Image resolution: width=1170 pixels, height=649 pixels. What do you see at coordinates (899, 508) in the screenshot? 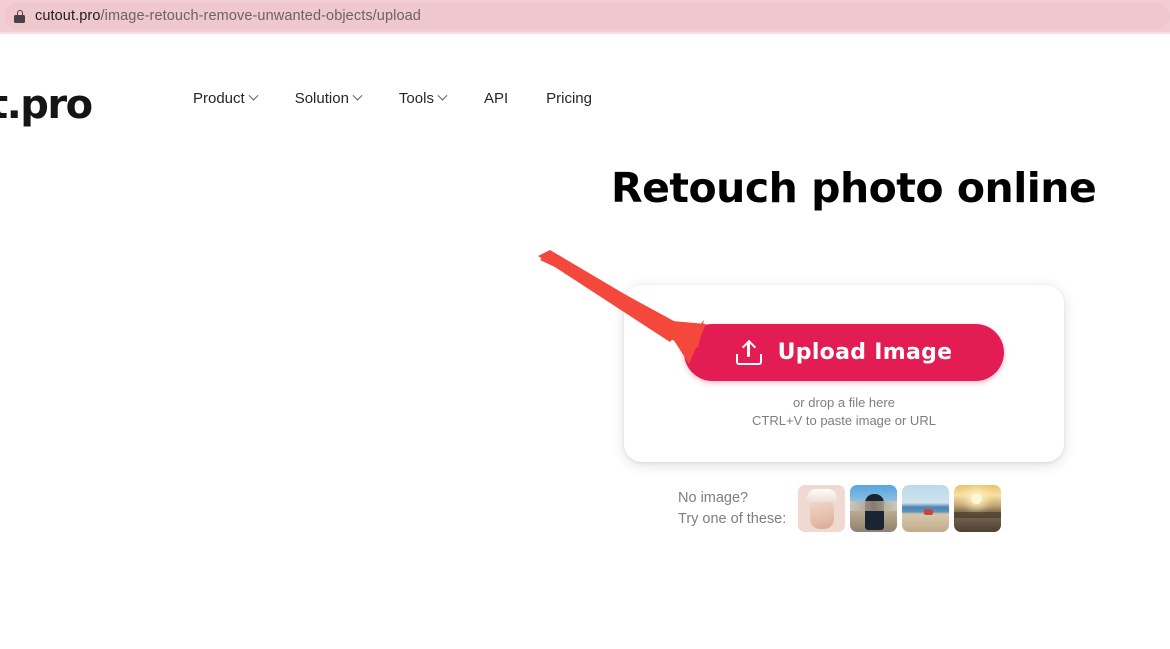
I see `sample-thumbnail-list` at bounding box center [899, 508].